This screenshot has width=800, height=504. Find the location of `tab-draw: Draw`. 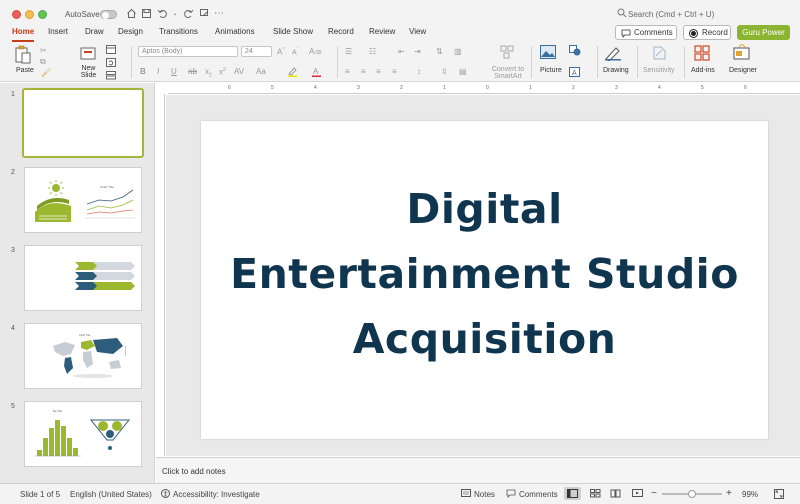

tab-draw: Draw is located at coordinates (94, 31).